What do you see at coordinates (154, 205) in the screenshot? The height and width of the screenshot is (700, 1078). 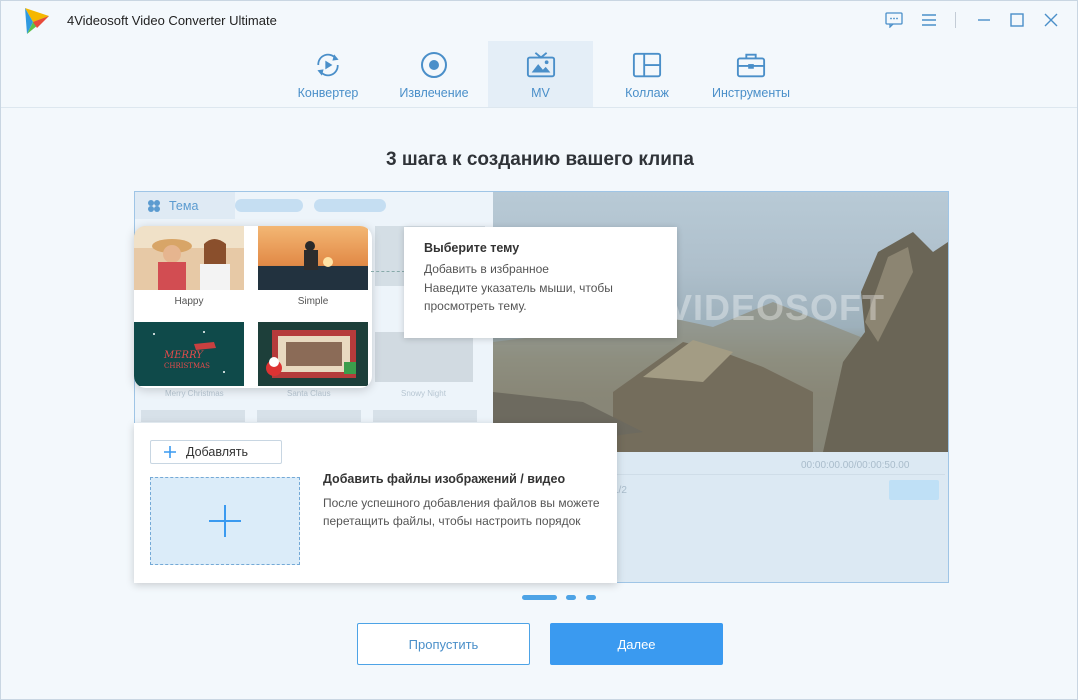 I see `theme-icon` at bounding box center [154, 205].